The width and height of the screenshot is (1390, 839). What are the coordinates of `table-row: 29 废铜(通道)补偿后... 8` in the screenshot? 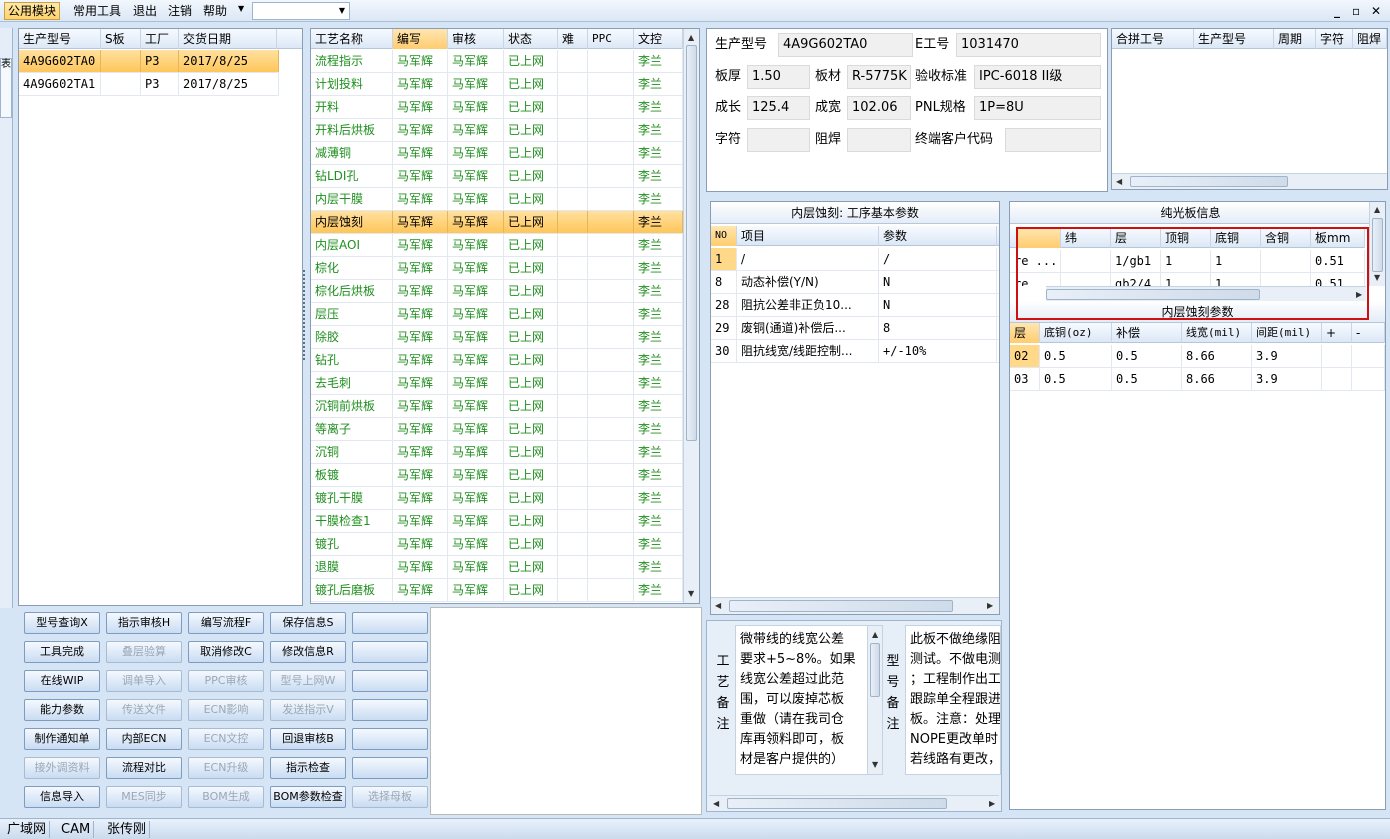 It's located at (855, 328).